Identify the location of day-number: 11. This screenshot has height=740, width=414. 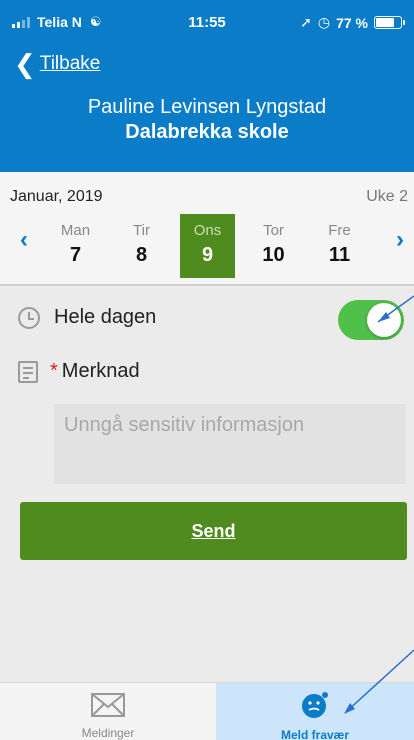
(339, 255).